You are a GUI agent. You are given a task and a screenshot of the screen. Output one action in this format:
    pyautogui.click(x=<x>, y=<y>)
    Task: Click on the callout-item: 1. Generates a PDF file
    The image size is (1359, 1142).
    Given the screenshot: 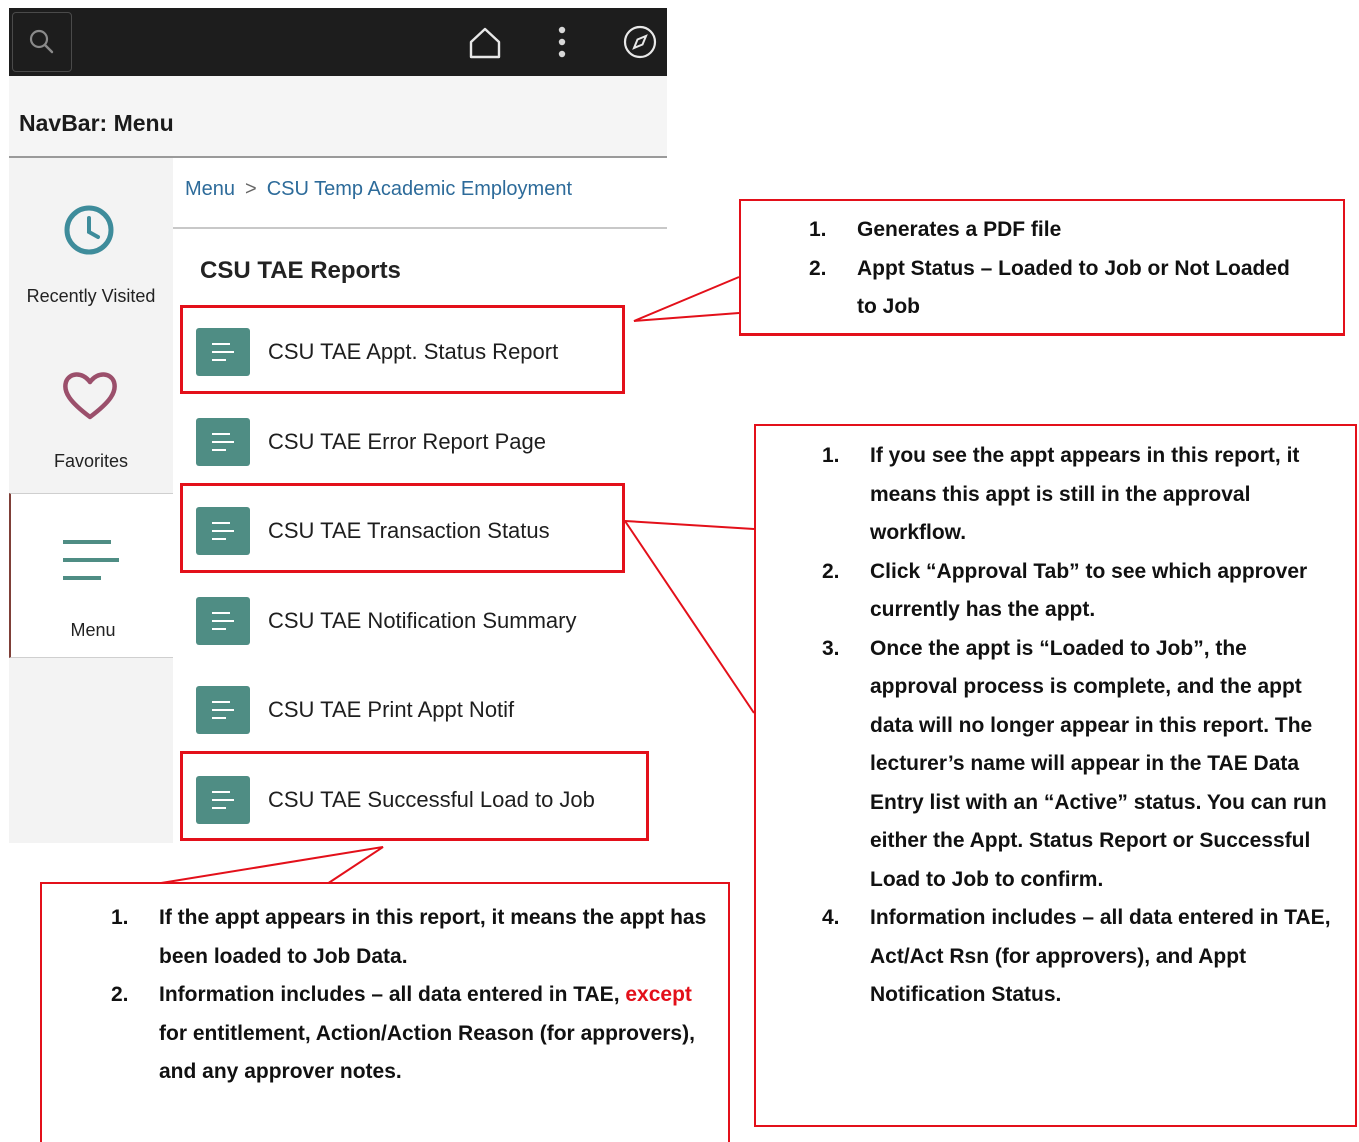 What is the action you would take?
    pyautogui.click(x=935, y=229)
    